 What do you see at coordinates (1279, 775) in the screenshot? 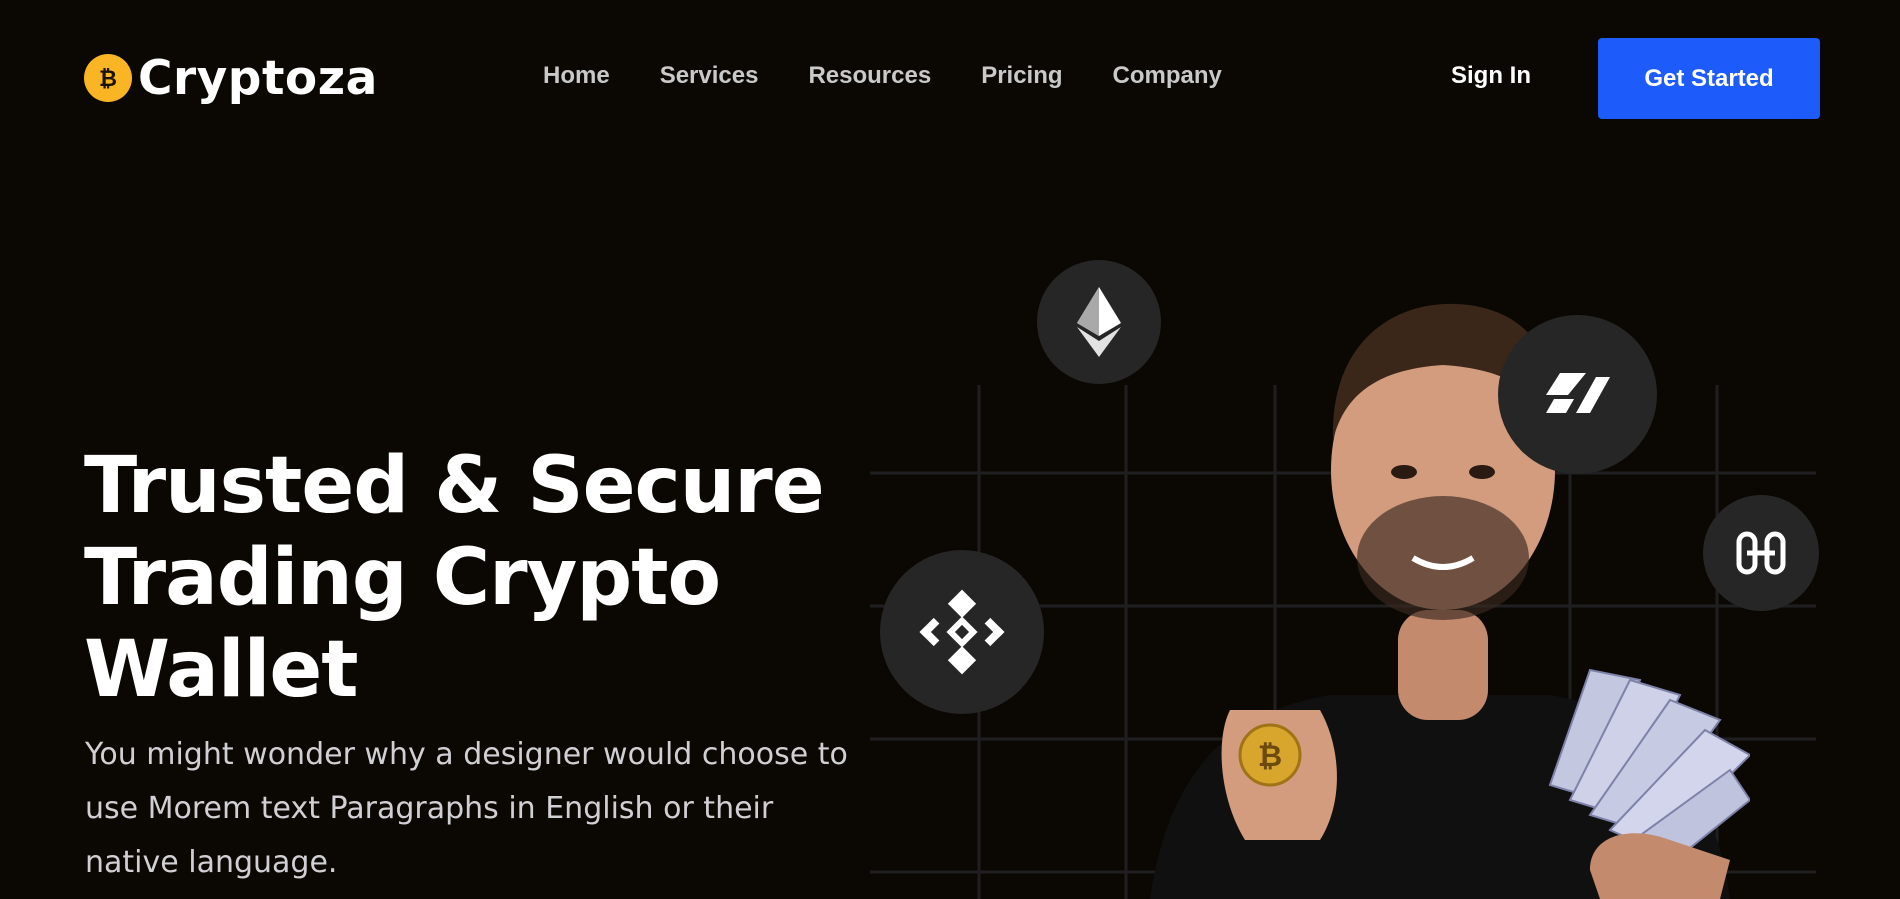
I see `hand-with-bitcoin: ₿` at bounding box center [1279, 775].